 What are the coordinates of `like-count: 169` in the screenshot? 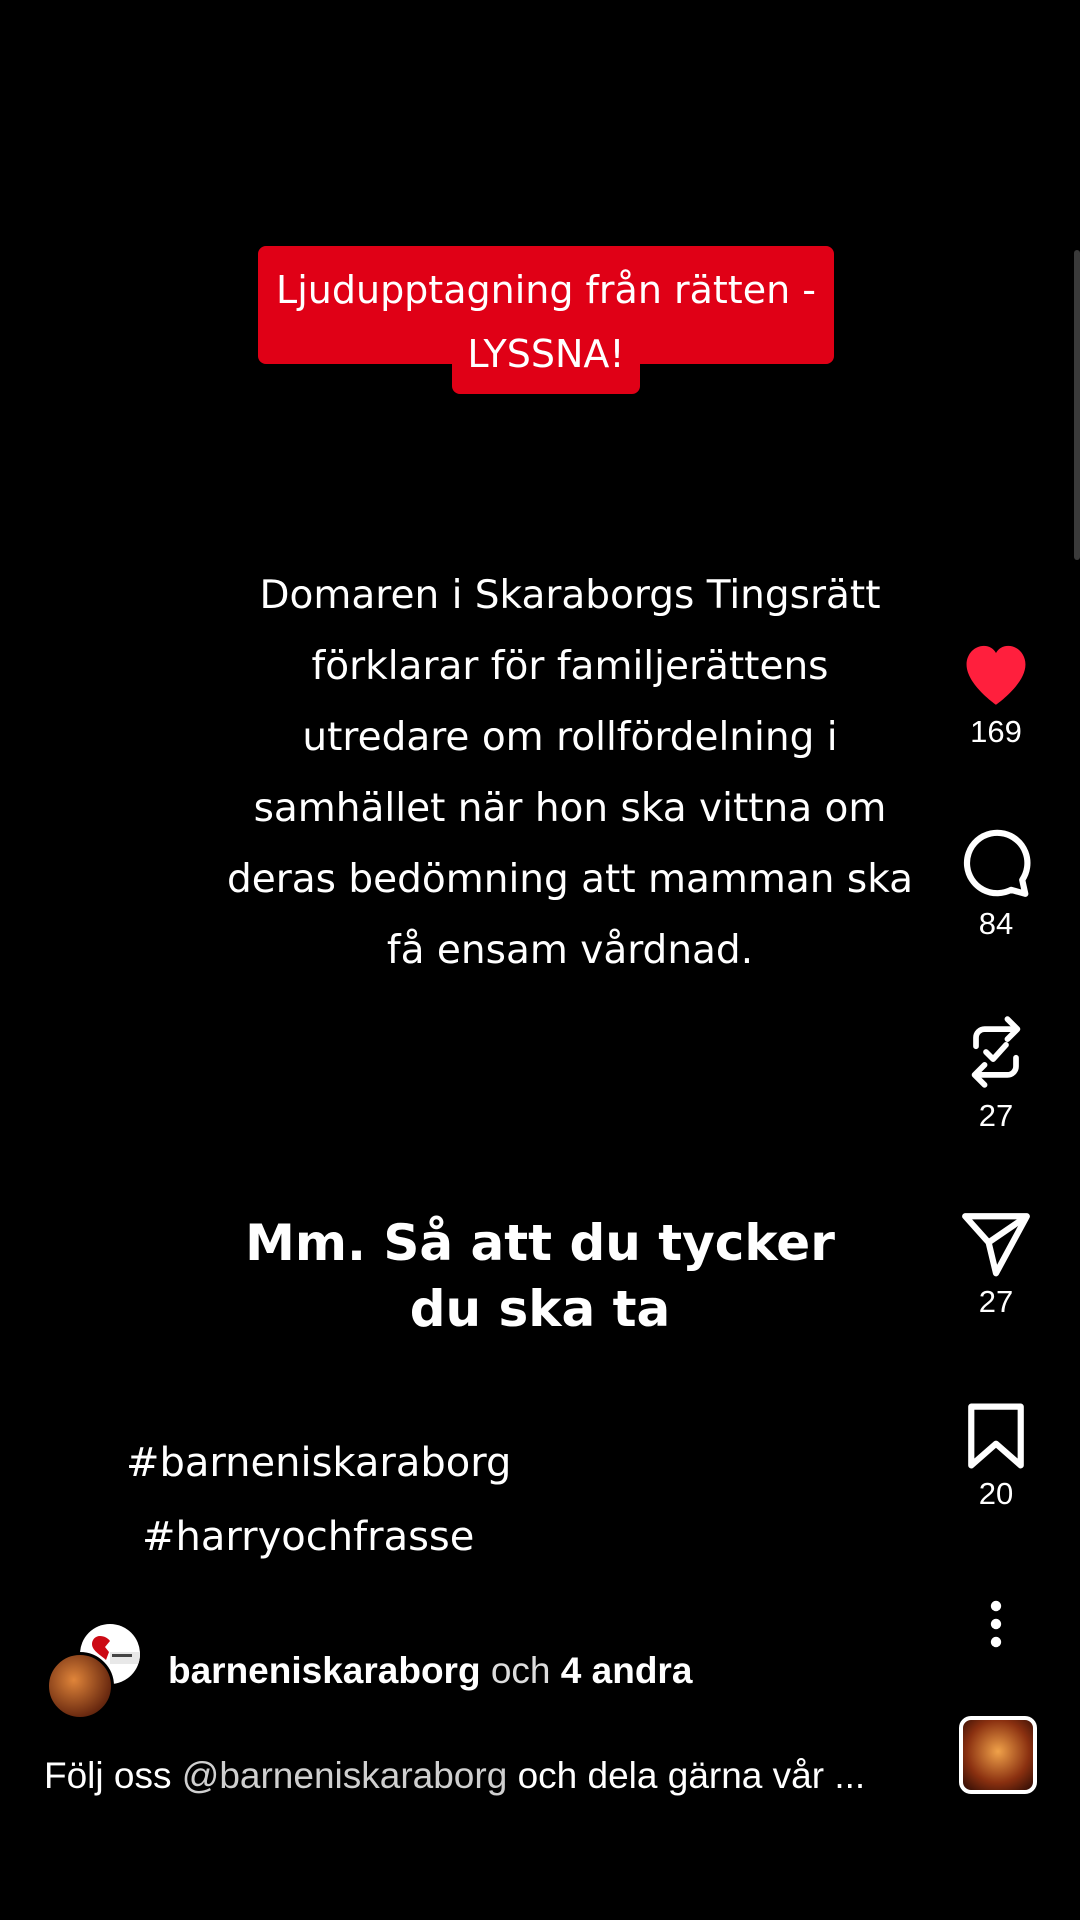 It's located at (996, 731).